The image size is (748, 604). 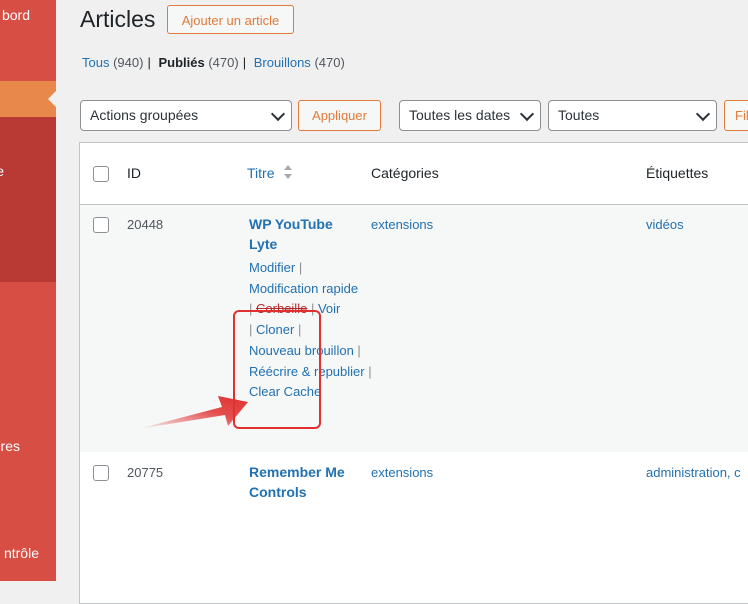 What do you see at coordinates (95, 62) in the screenshot?
I see `view-all-link: Tous` at bounding box center [95, 62].